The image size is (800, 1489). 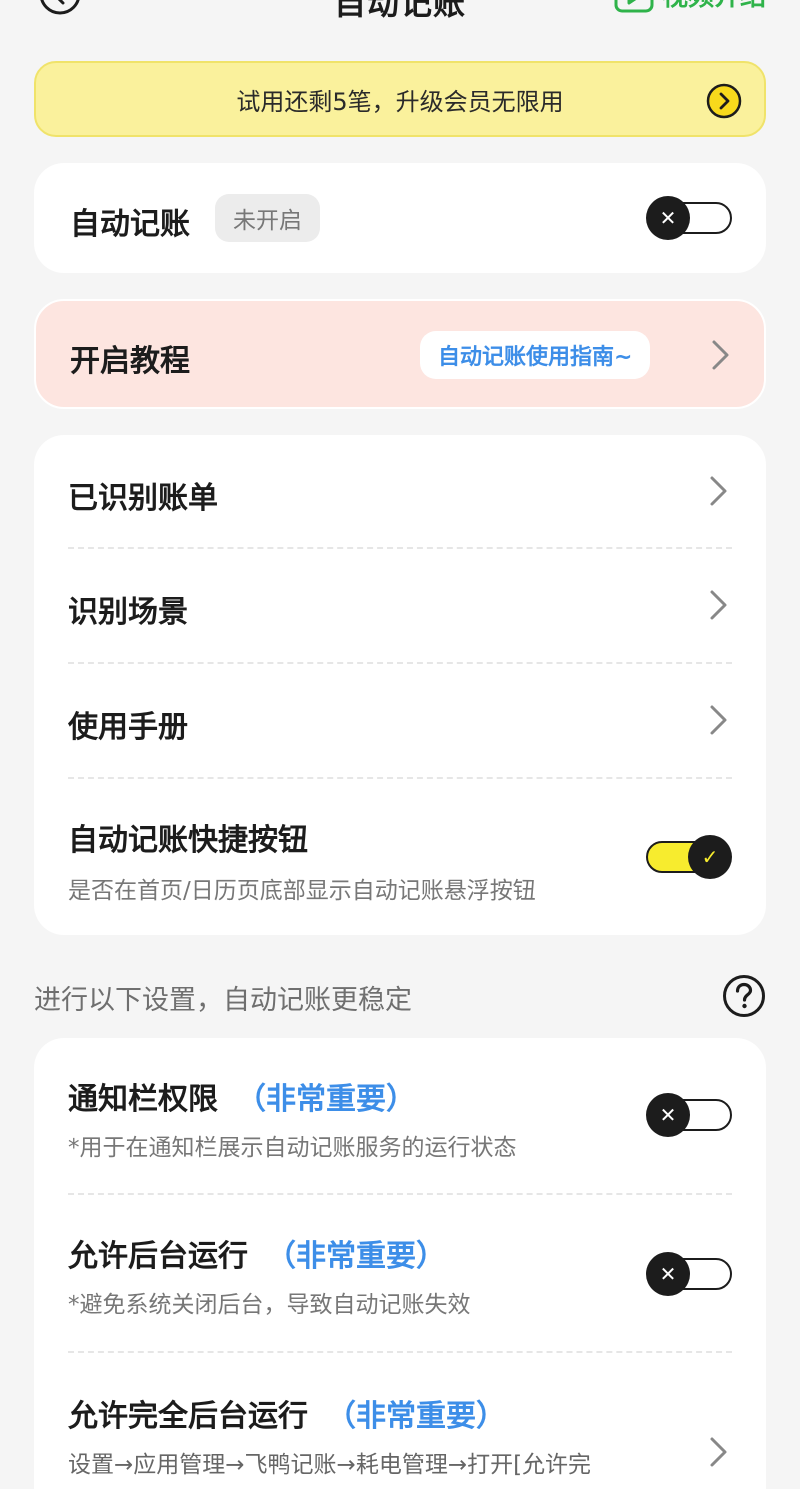 What do you see at coordinates (634, 6) in the screenshot?
I see `play-video-icon` at bounding box center [634, 6].